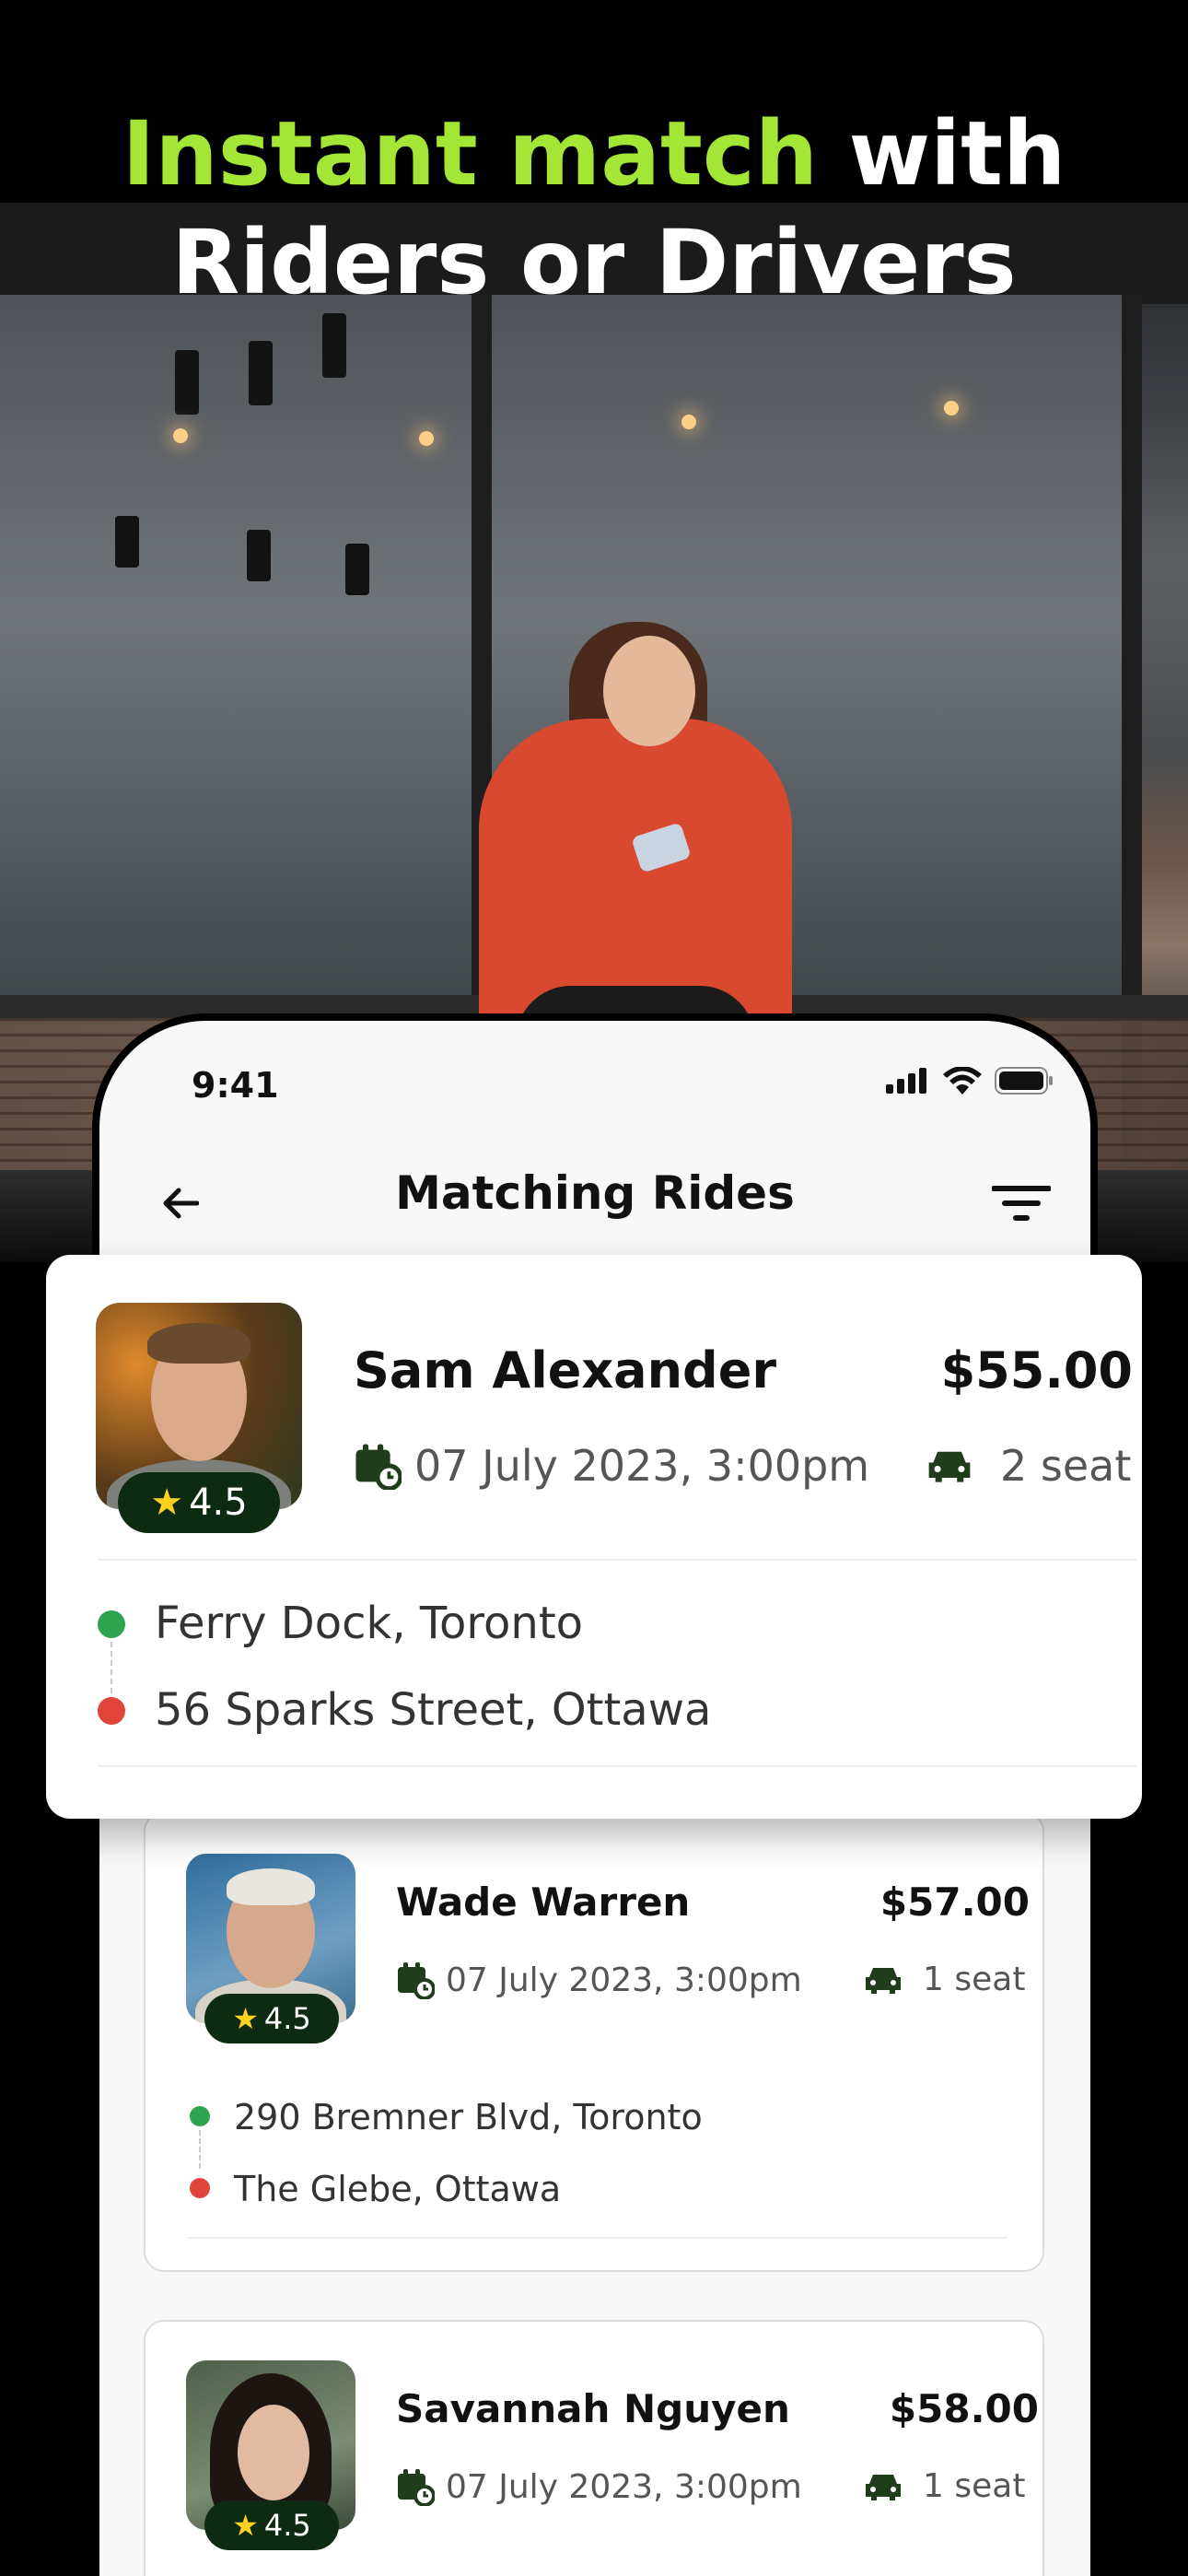  I want to click on headline-line-1-rest: with, so click(942, 153).